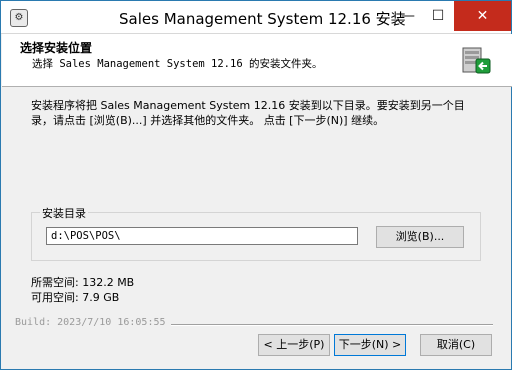 This screenshot has width=512, height=370. Describe the element at coordinates (370, 345) in the screenshot. I see `next-button: 下一步(N) >` at that location.